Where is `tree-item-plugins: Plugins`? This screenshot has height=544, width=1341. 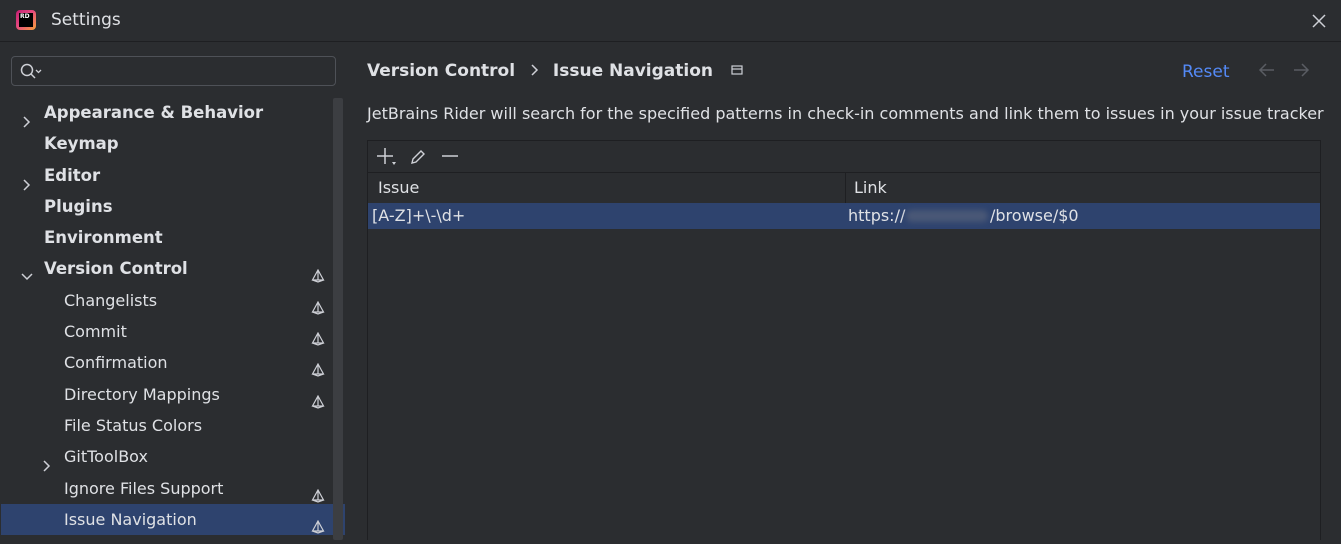 tree-item-plugins: Plugins is located at coordinates (168, 206).